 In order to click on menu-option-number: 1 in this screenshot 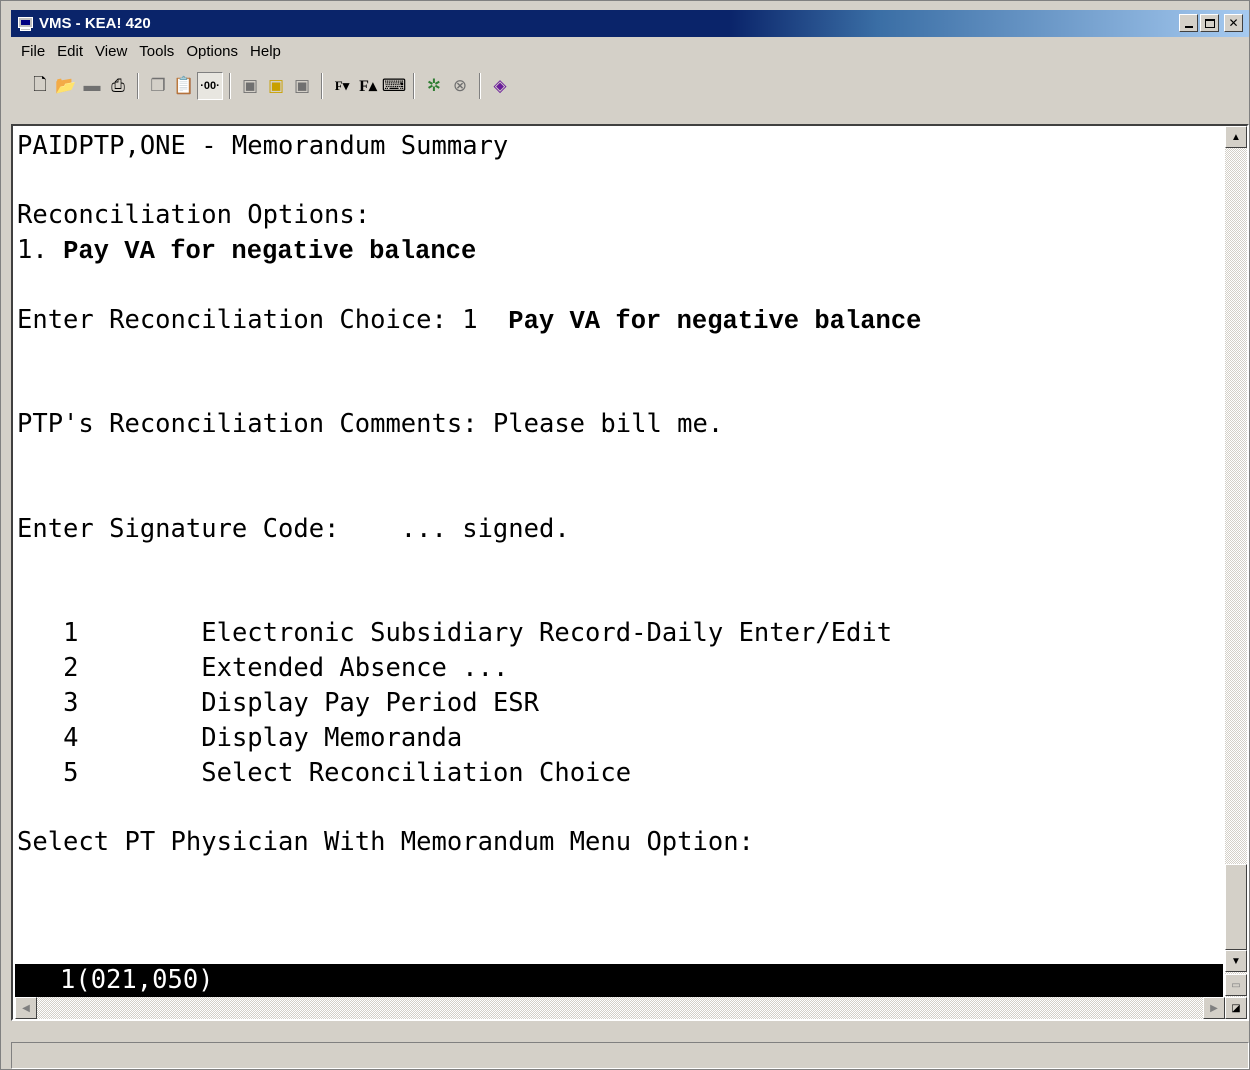, I will do `click(71, 633)`.